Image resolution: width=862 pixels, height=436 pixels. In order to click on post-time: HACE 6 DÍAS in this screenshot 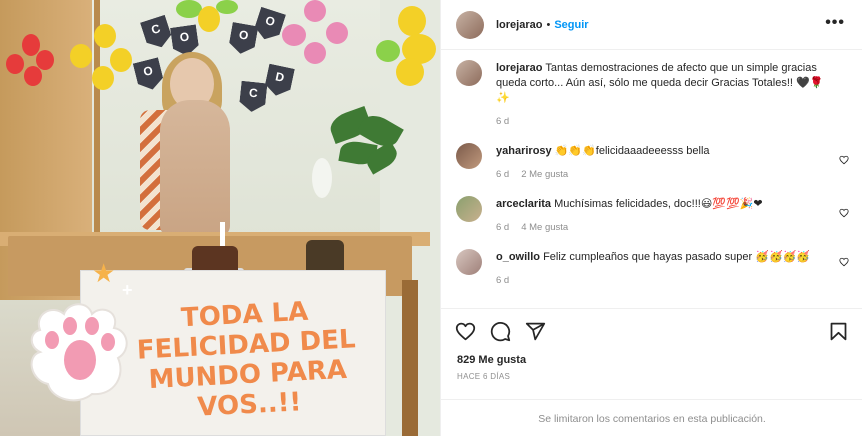, I will do `click(651, 373)`.